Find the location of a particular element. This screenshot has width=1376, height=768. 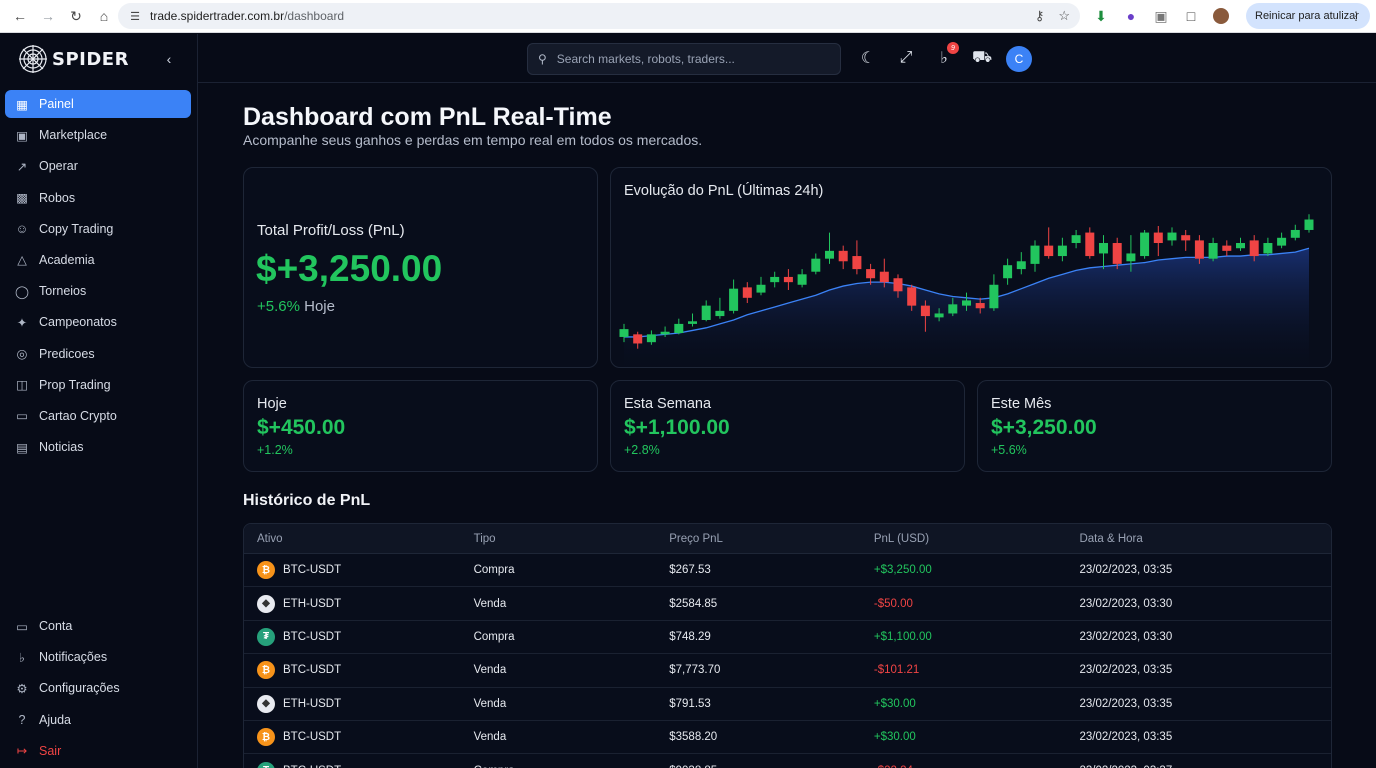

column-header: Ativo is located at coordinates (352, 539).